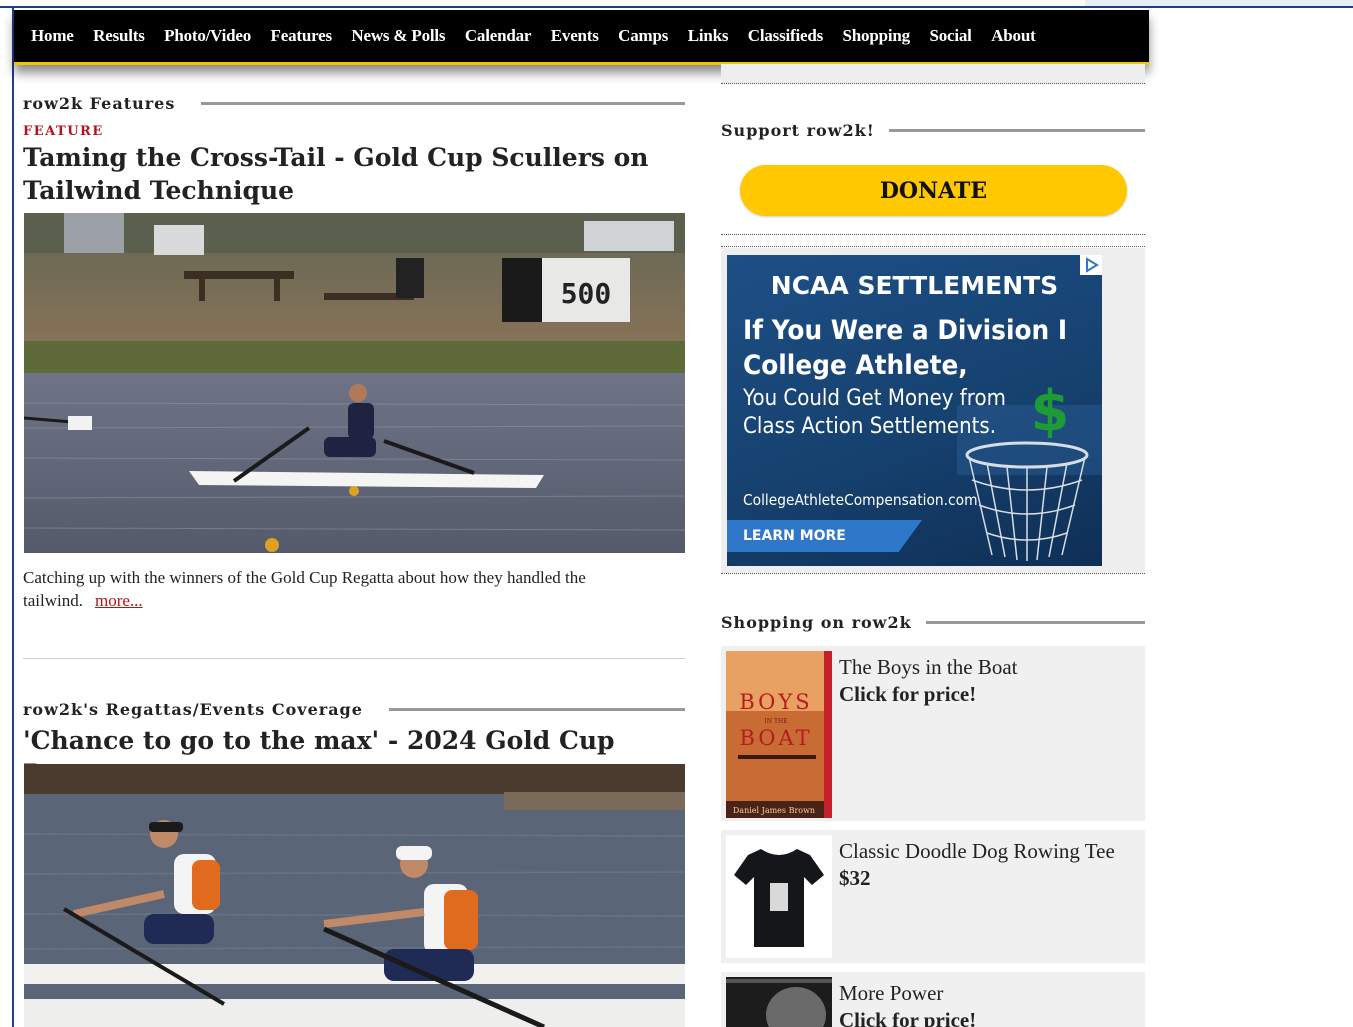  I want to click on book-cover-art: BOYS IN THE BOAT Daniel James Brown, so click(779, 734).